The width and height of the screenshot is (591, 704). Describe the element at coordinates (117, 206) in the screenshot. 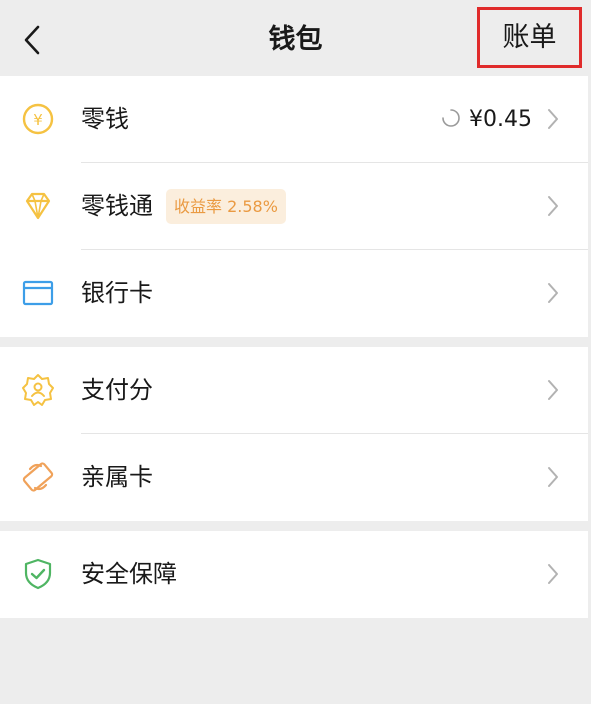

I see `row-lingqiantong-label: 零钱通` at that location.